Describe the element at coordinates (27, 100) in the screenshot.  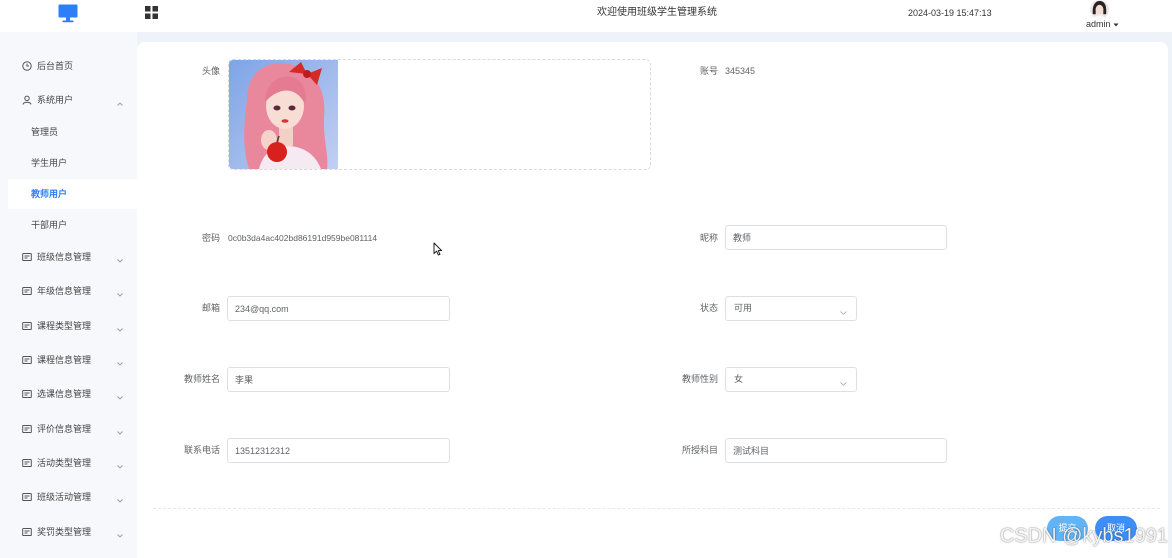
I see `user-icon` at that location.